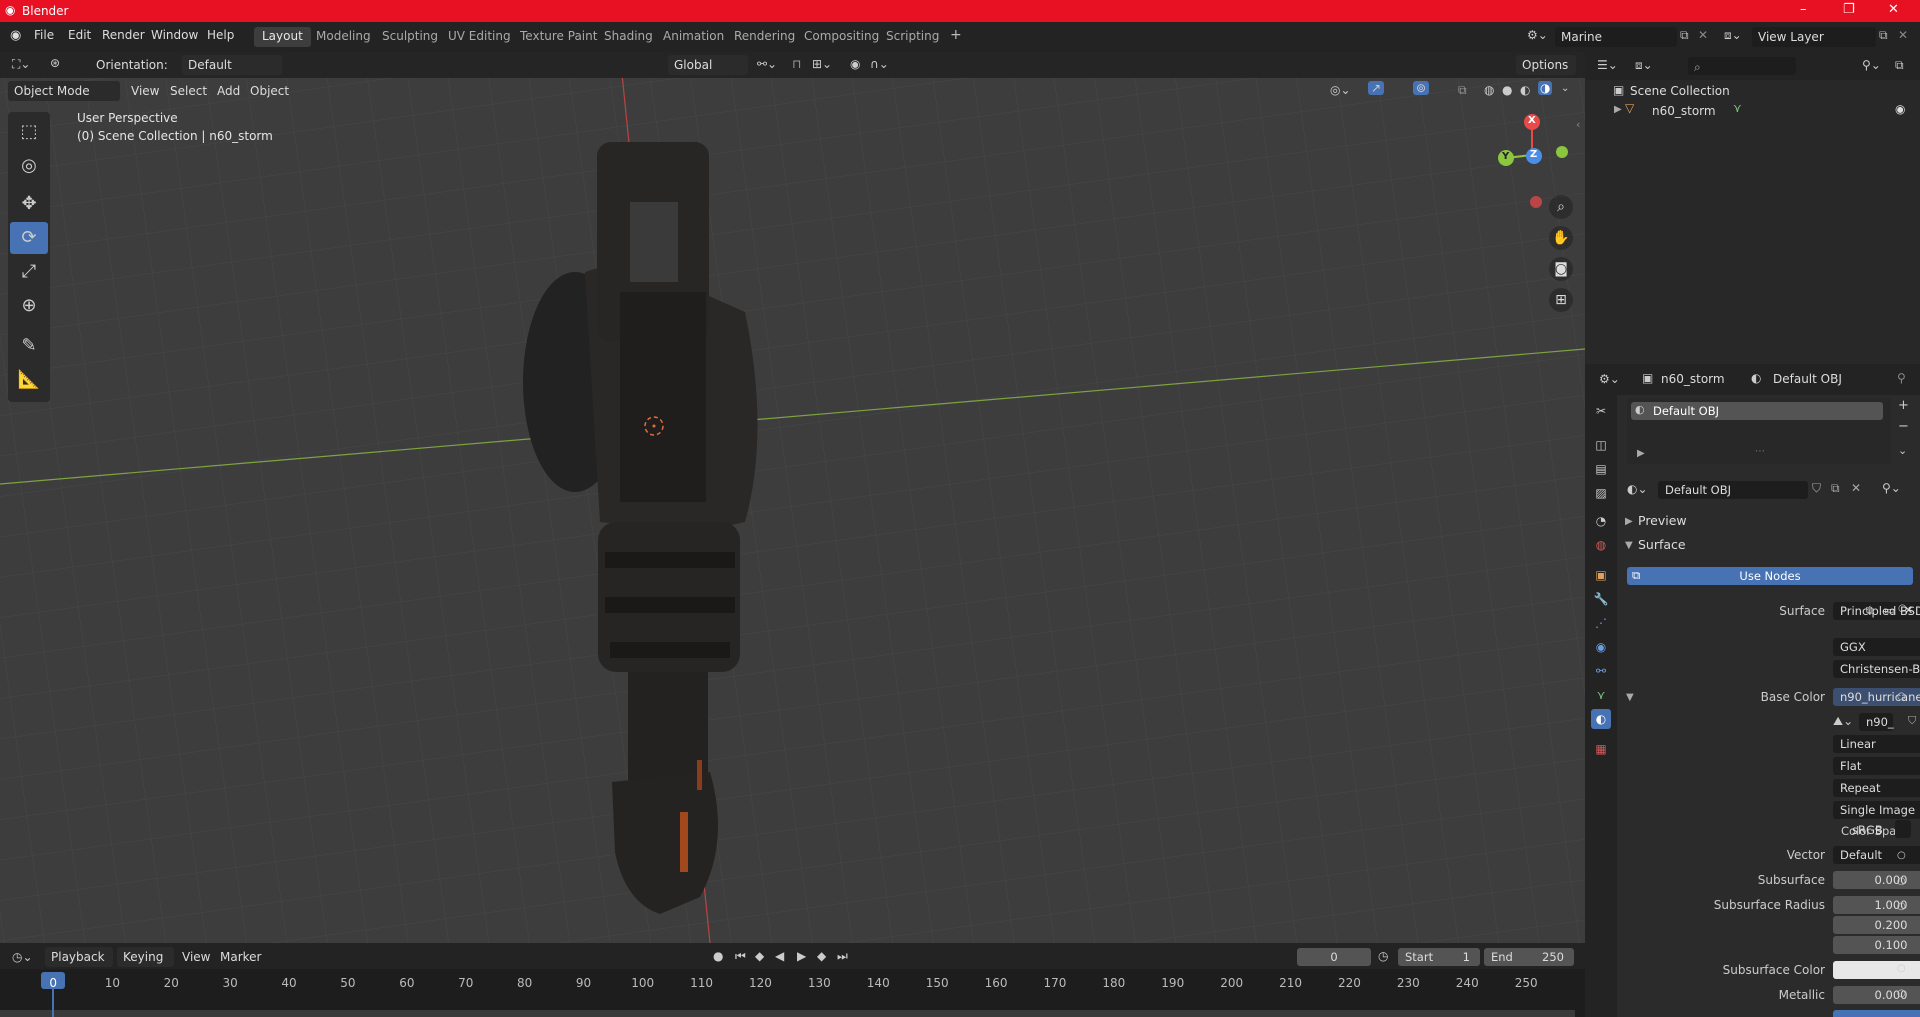 This screenshot has height=1017, width=1920. Describe the element at coordinates (1561, 300) in the screenshot. I see `perspective-toggle-icon: ⊞` at that location.